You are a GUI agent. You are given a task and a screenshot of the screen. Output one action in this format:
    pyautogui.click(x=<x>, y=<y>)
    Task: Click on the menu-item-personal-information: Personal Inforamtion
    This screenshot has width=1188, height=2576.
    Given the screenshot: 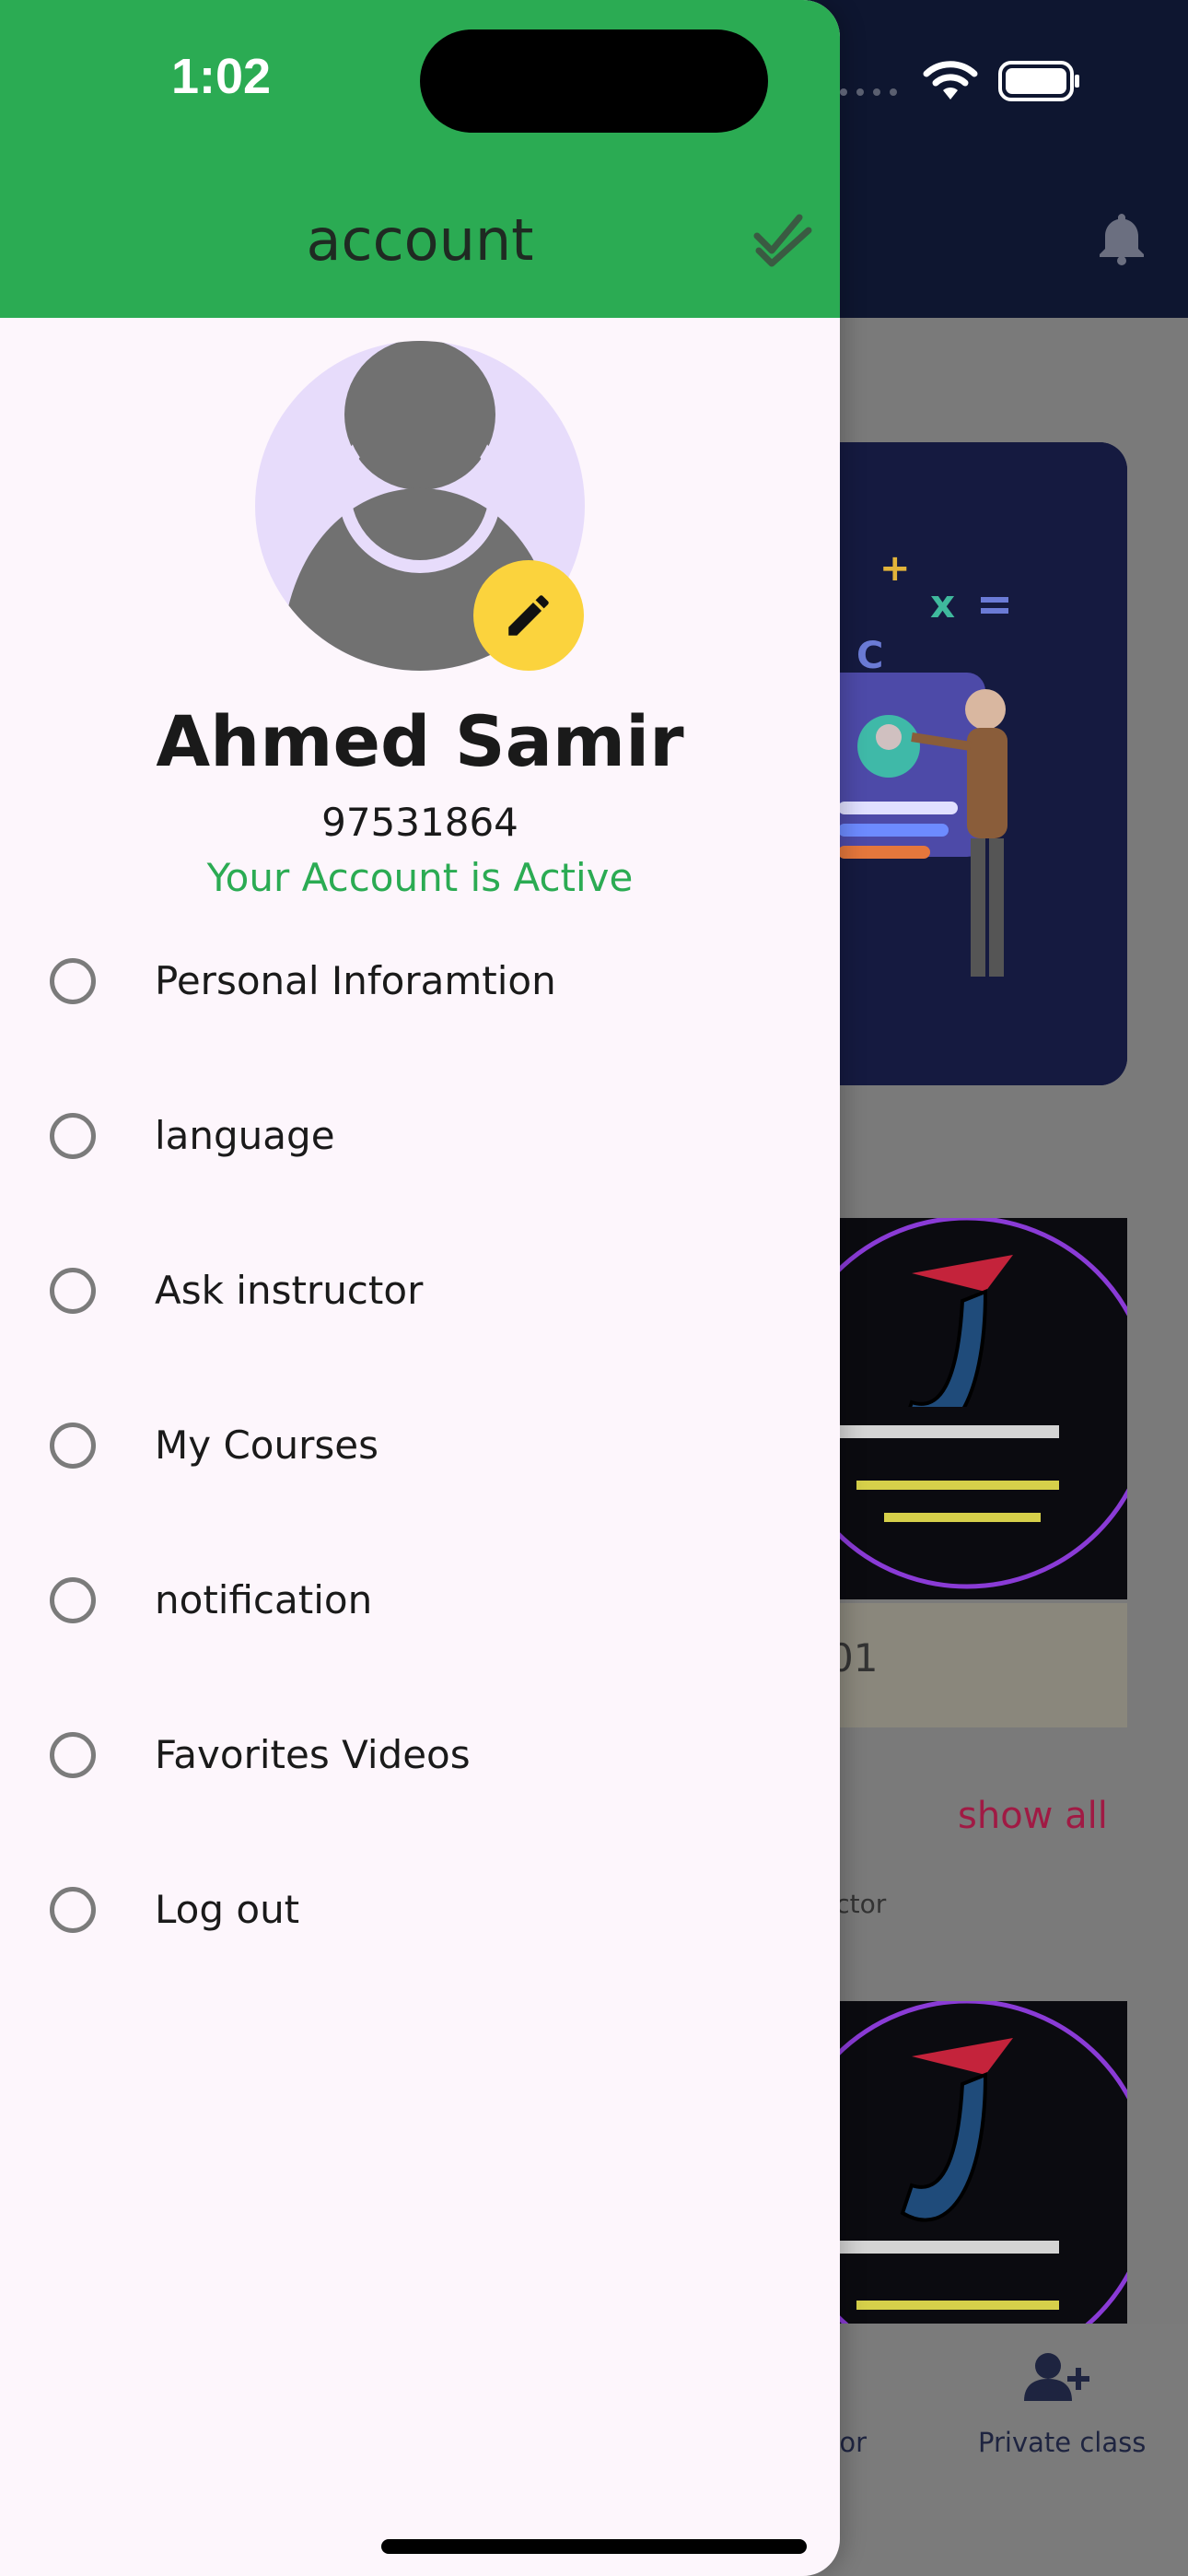 What is the action you would take?
    pyautogui.click(x=420, y=985)
    